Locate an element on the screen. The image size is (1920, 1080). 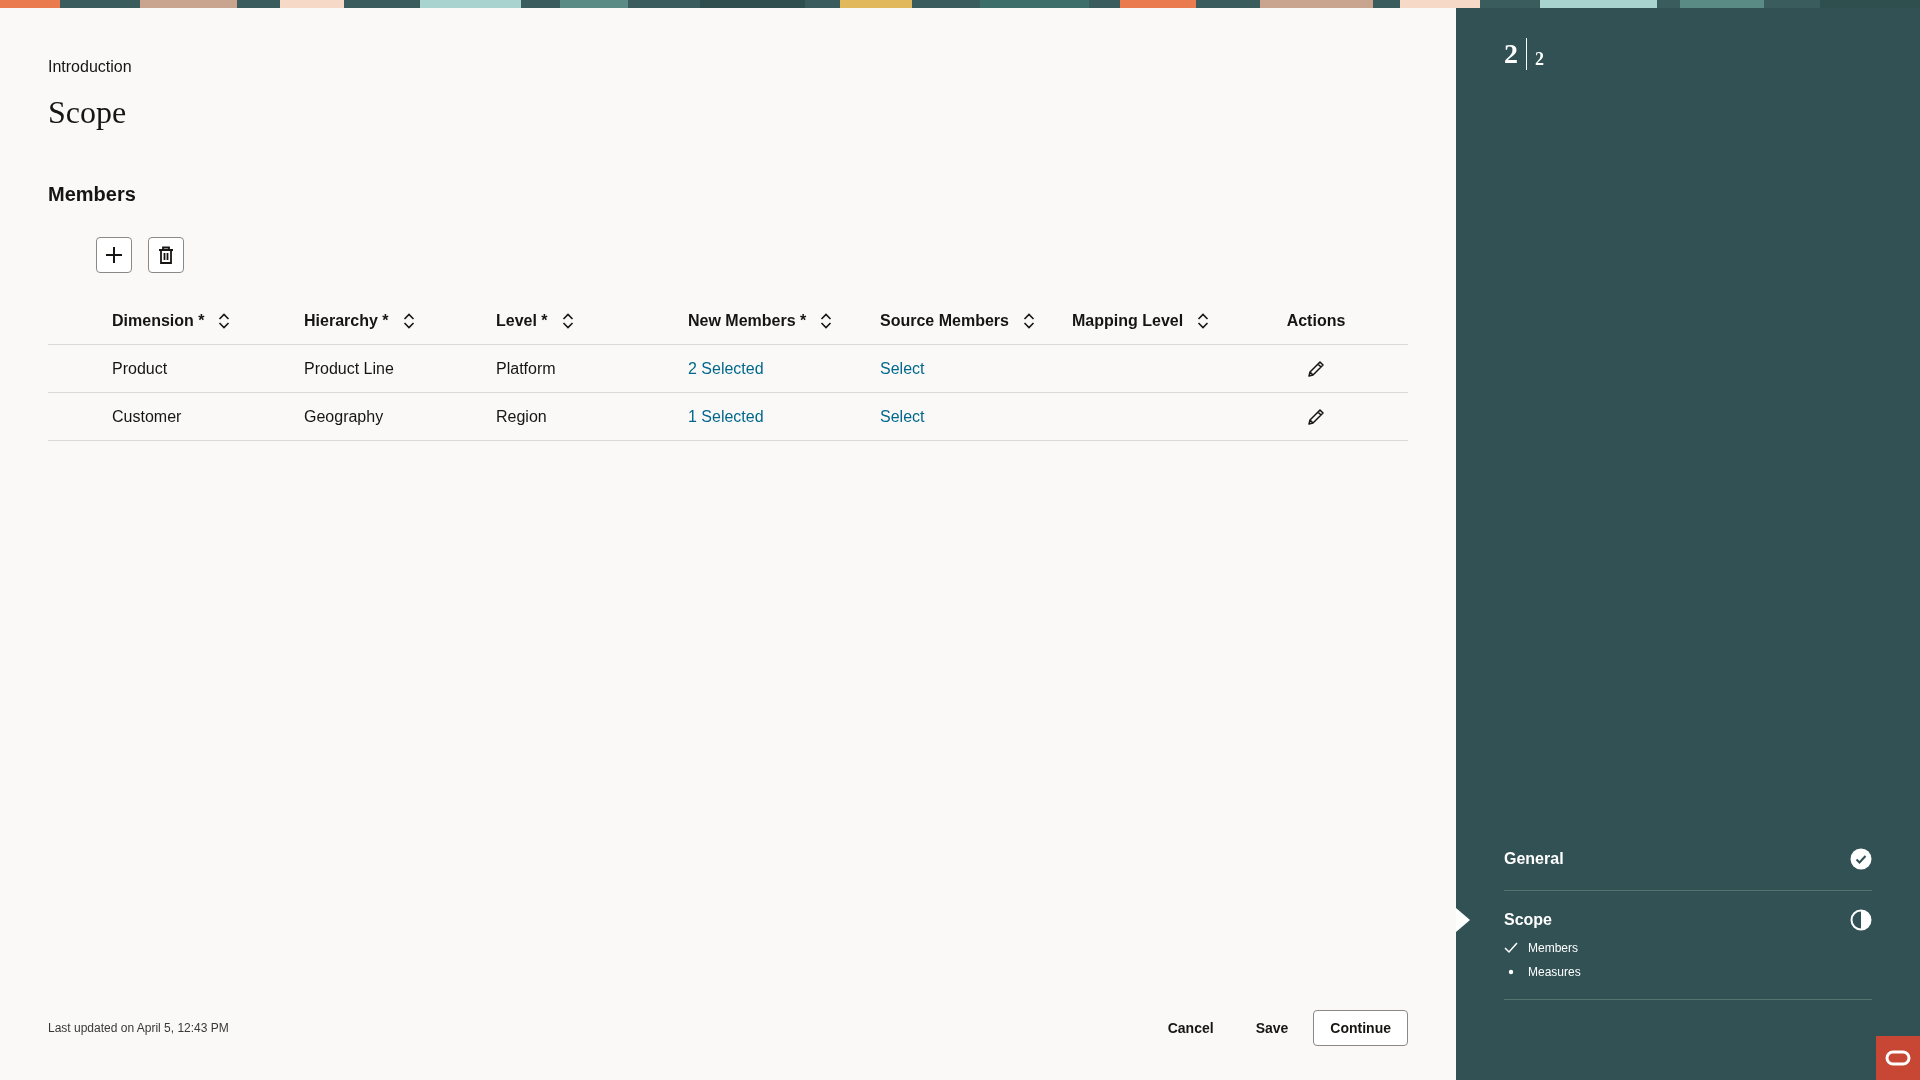
half-circle-icon is located at coordinates (1861, 920).